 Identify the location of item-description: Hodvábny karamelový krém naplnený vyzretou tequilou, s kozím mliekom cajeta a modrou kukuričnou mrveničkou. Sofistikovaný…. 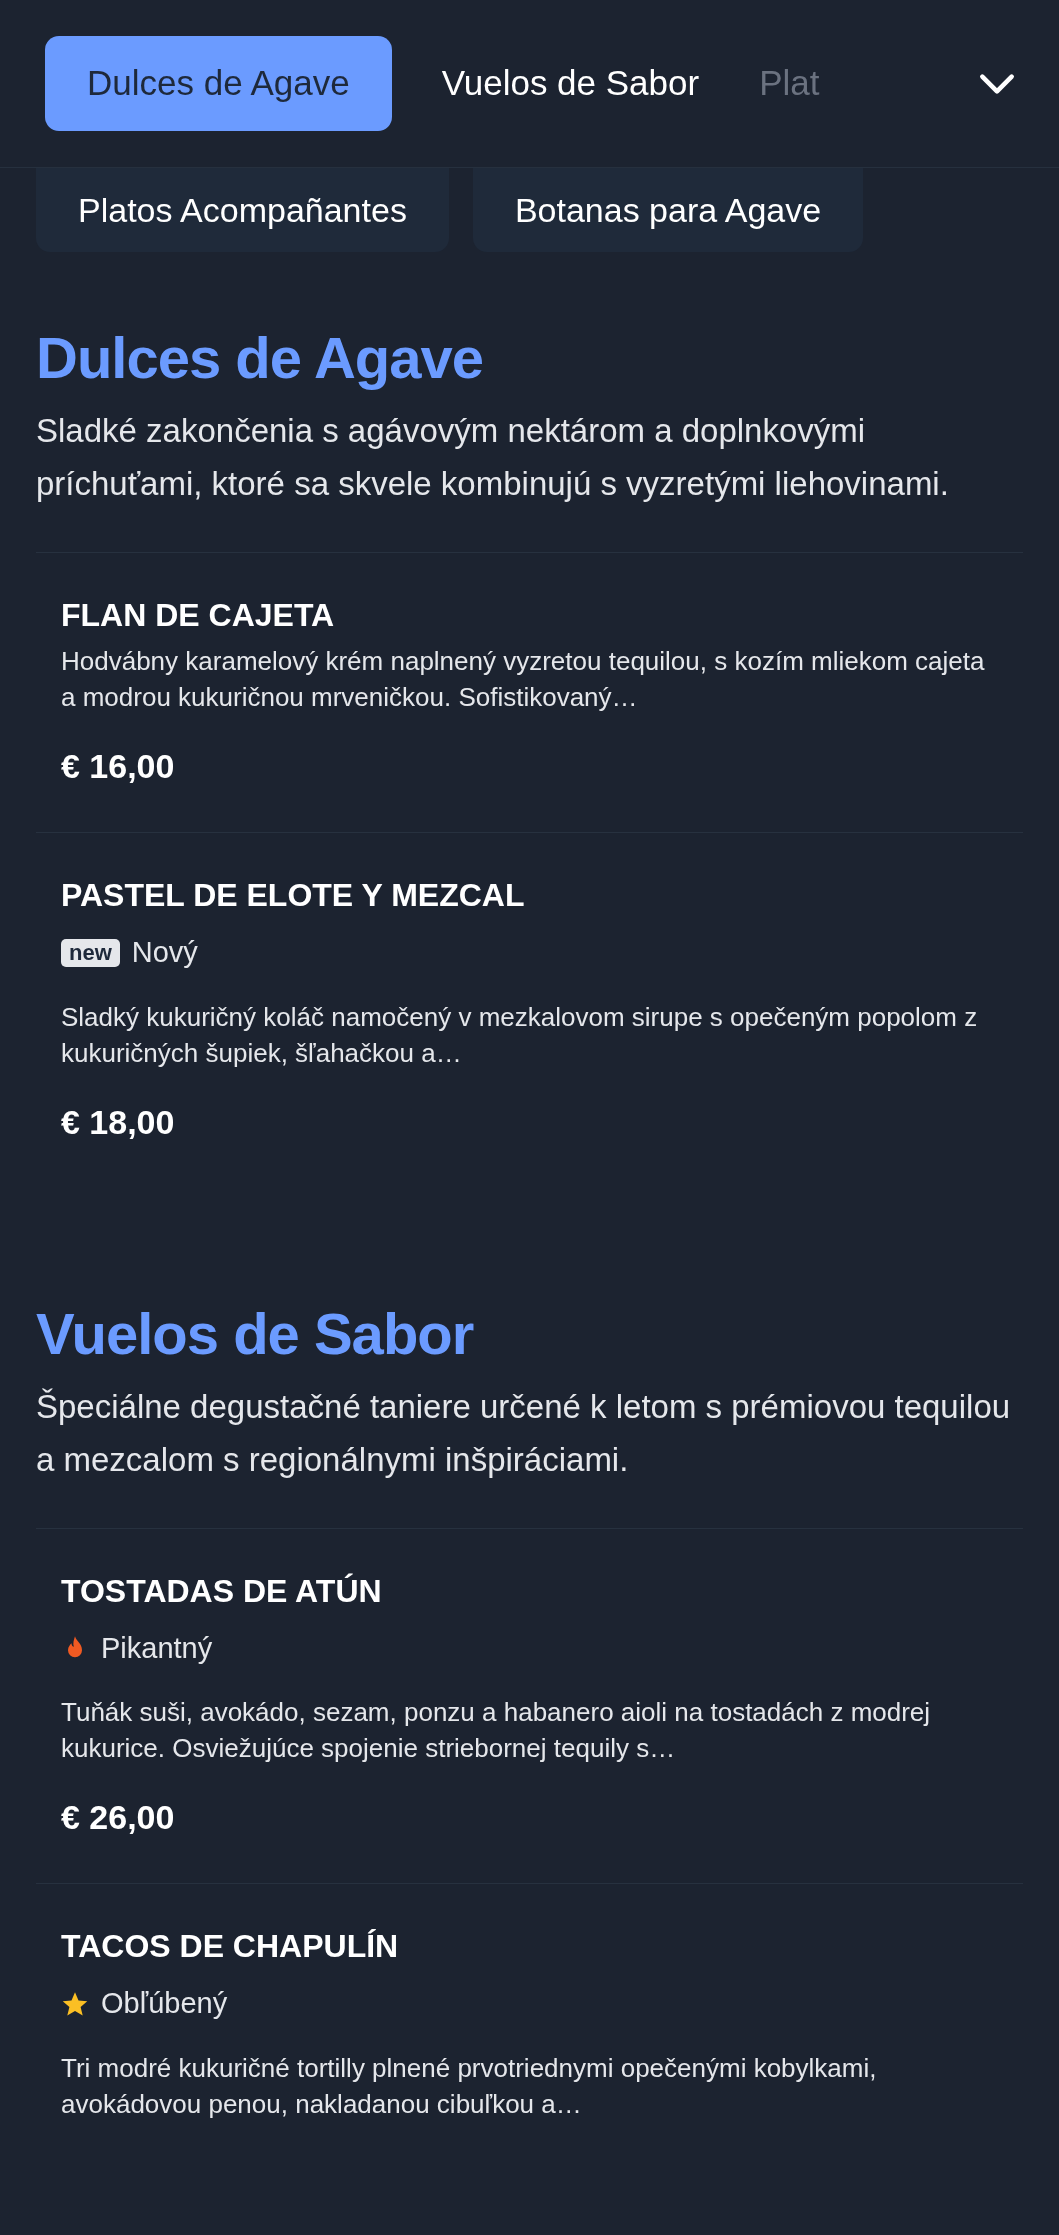
(523, 679).